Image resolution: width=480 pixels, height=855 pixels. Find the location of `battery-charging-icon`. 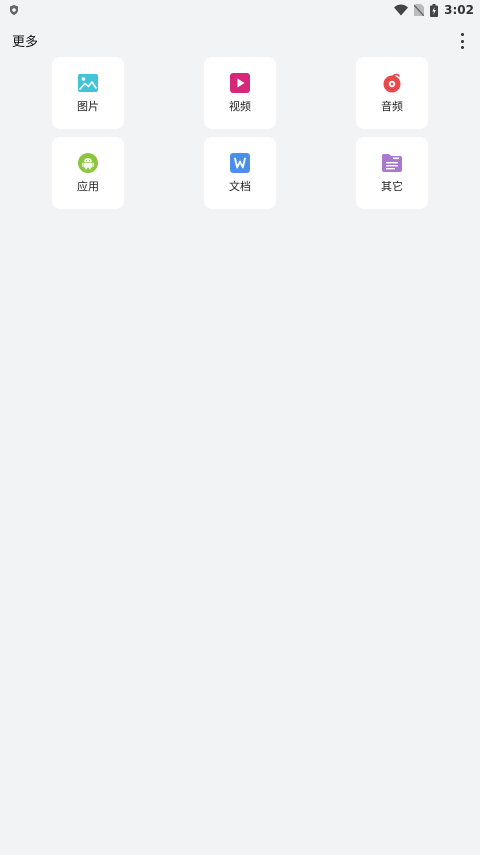

battery-charging-icon is located at coordinates (434, 10).